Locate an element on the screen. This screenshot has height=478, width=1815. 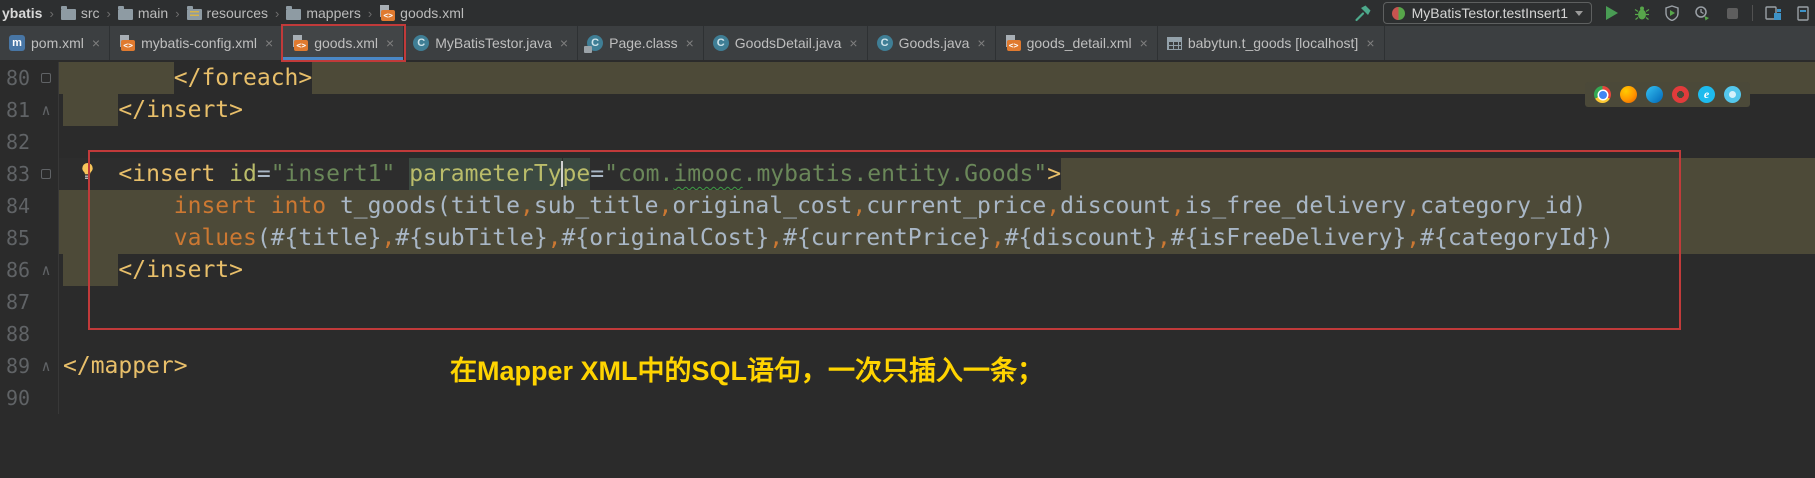
profiler-button is located at coordinates (1702, 13).